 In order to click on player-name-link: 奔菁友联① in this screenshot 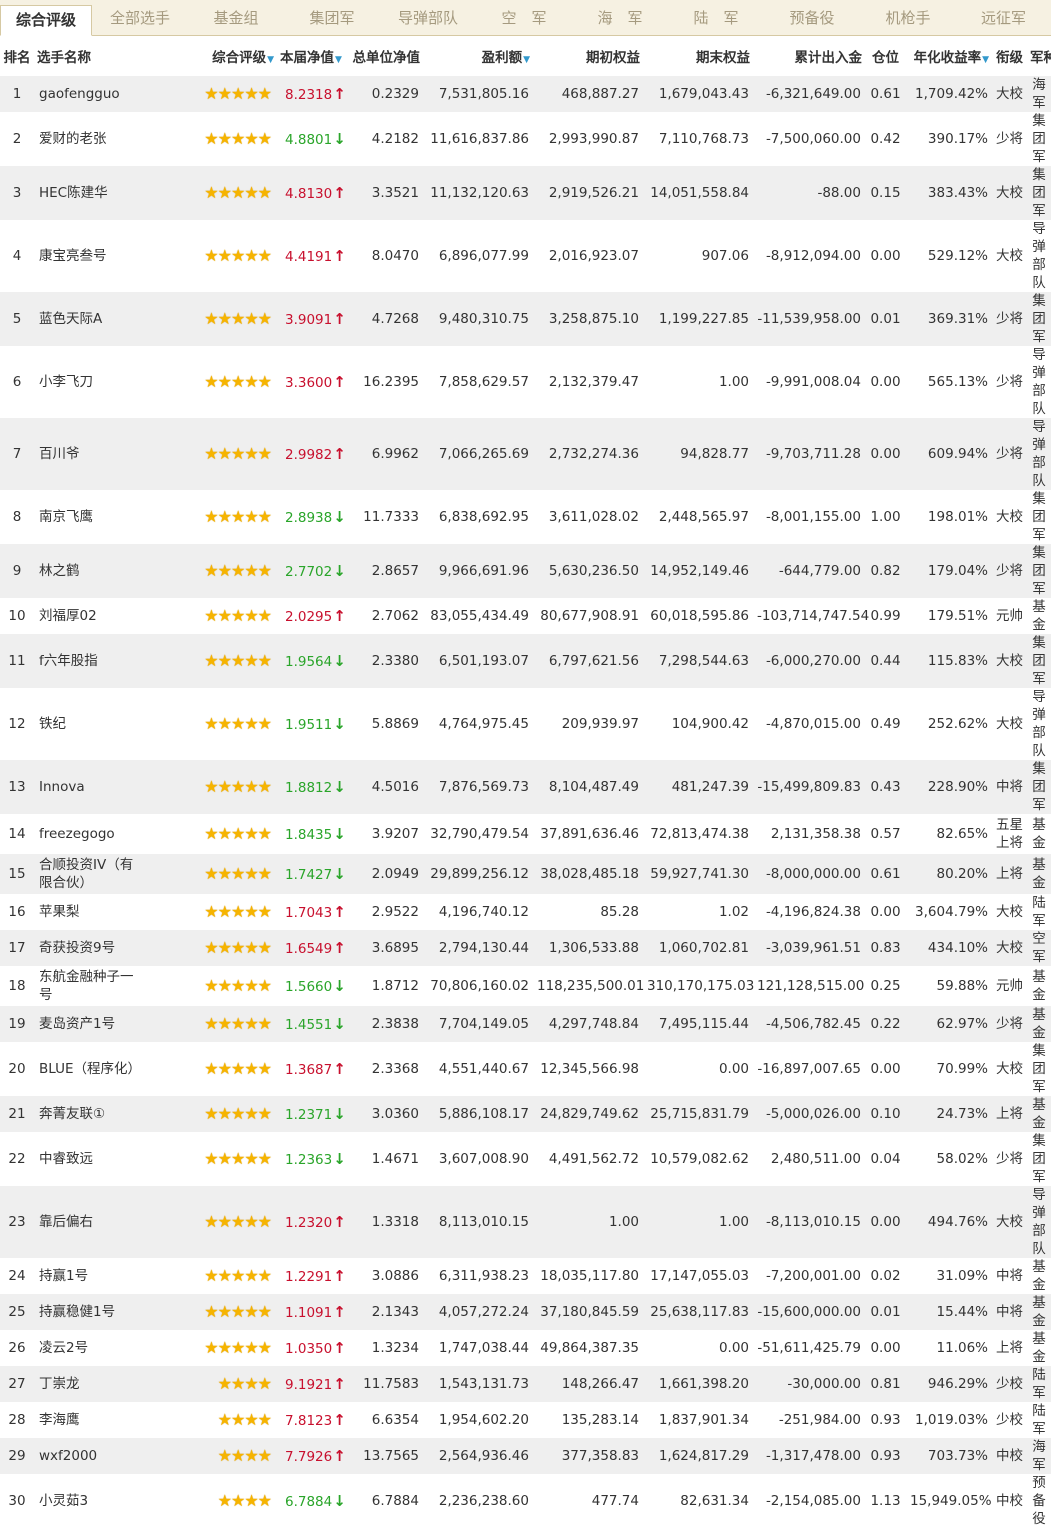, I will do `click(92, 1114)`.